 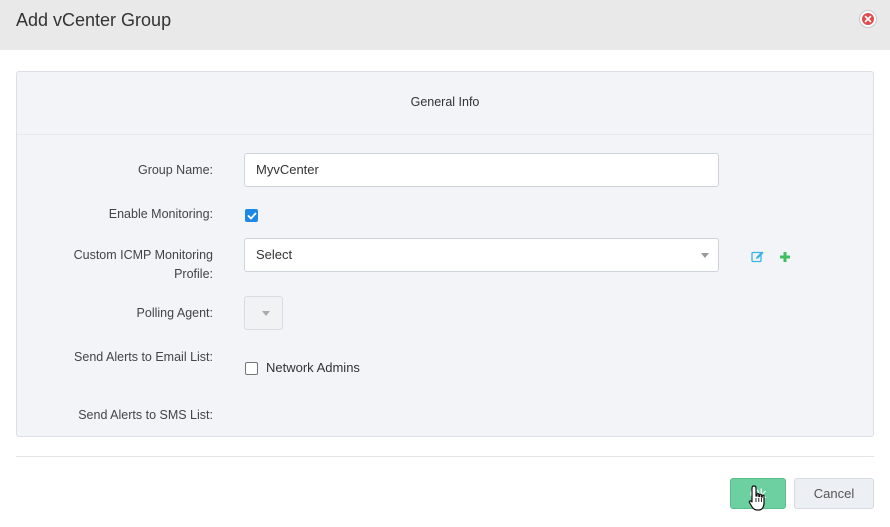 I want to click on group-name-input: MyvCenter, so click(x=481, y=170).